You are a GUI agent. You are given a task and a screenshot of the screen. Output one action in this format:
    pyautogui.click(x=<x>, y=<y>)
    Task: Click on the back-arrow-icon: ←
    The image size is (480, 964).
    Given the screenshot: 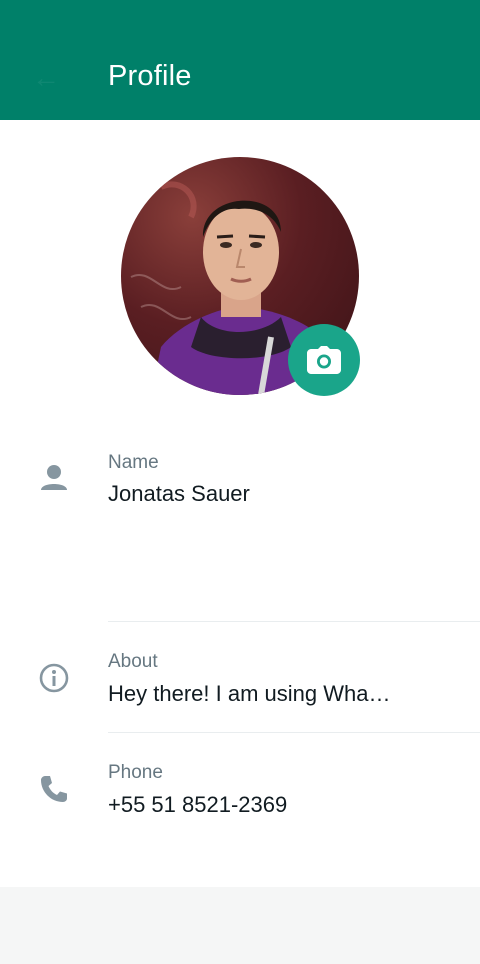 What is the action you would take?
    pyautogui.click(x=46, y=78)
    